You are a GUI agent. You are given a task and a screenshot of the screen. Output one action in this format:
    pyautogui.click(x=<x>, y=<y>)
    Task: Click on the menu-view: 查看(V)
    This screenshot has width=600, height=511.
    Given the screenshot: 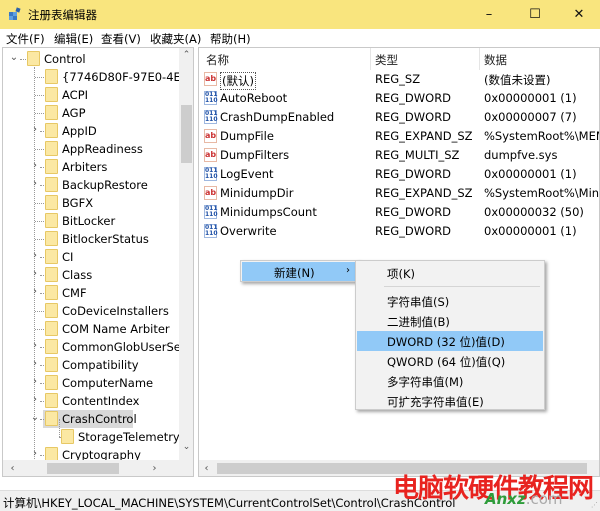 What is the action you would take?
    pyautogui.click(x=121, y=39)
    